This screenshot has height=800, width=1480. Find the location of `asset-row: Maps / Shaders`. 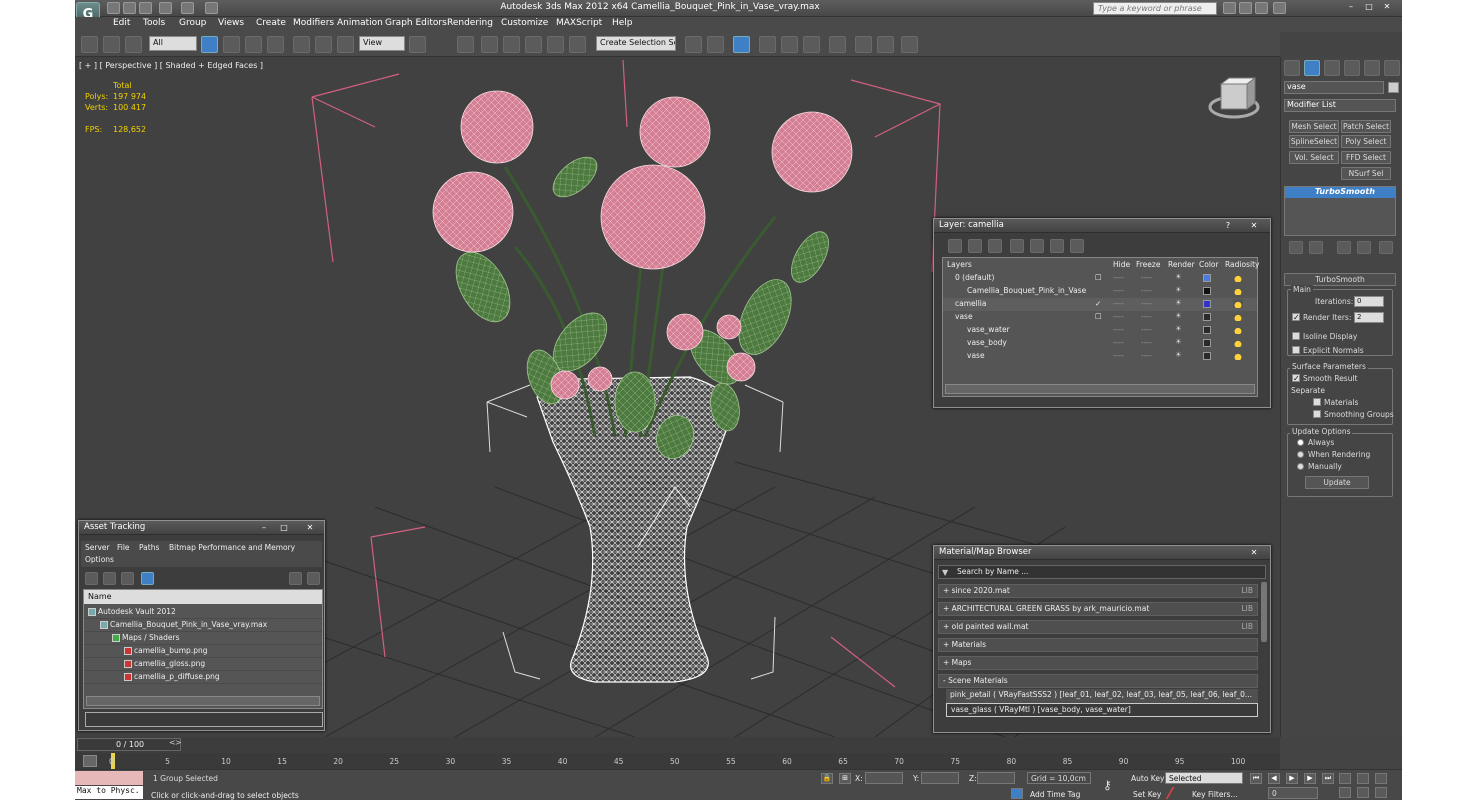

asset-row: Maps / Shaders is located at coordinates (203, 638).